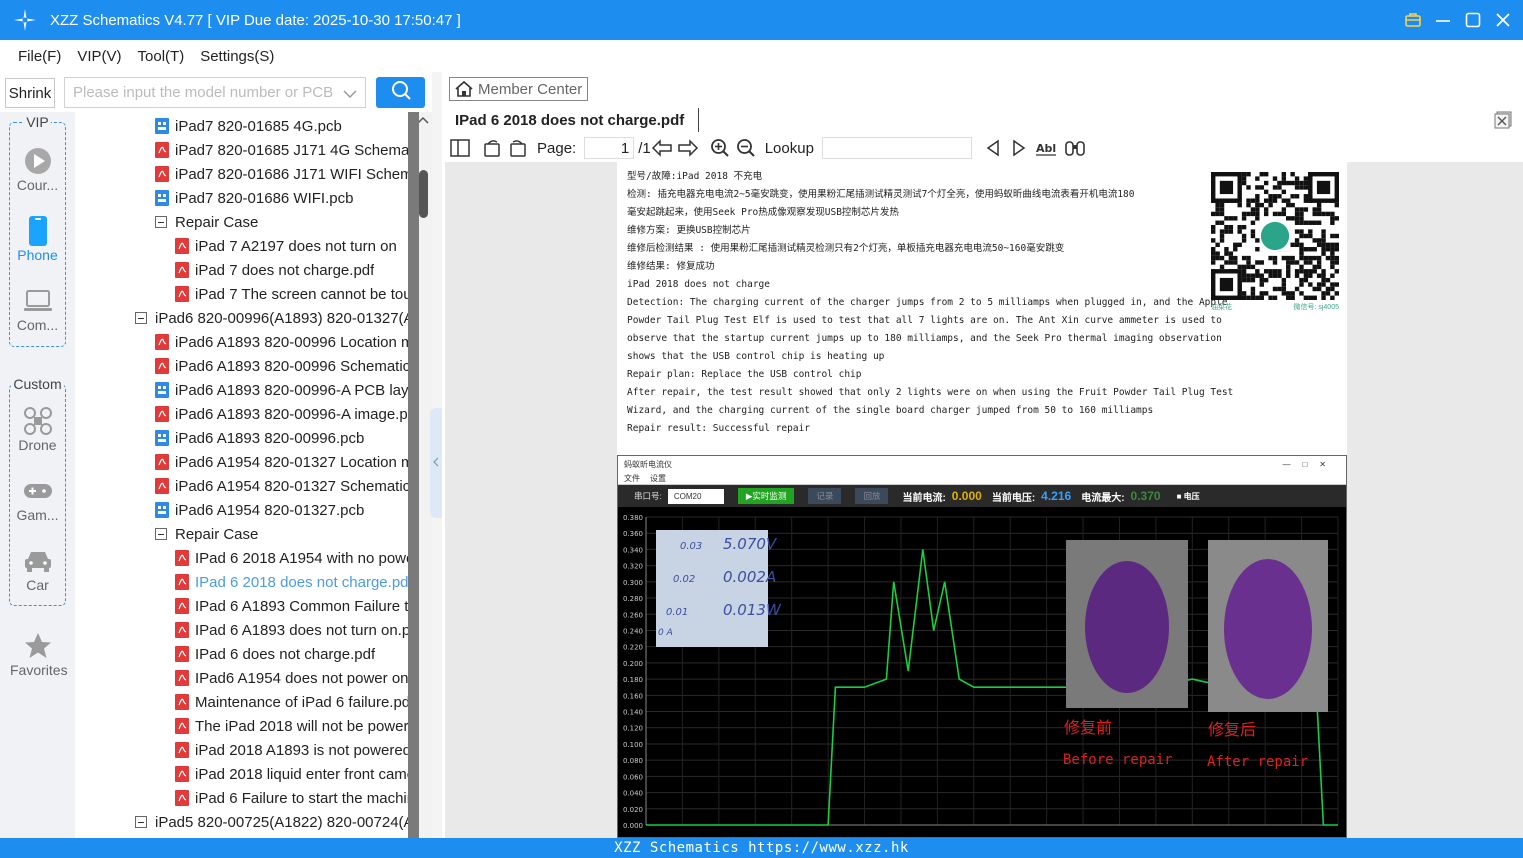 This screenshot has height=858, width=1523. I want to click on tree-folder: iPad5 820-00725(A1822) 820-00724(A1823), so click(271, 822).